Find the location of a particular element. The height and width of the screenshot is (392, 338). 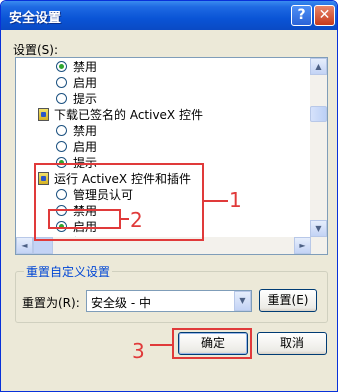

reset-button: 重置(E) is located at coordinates (288, 300).